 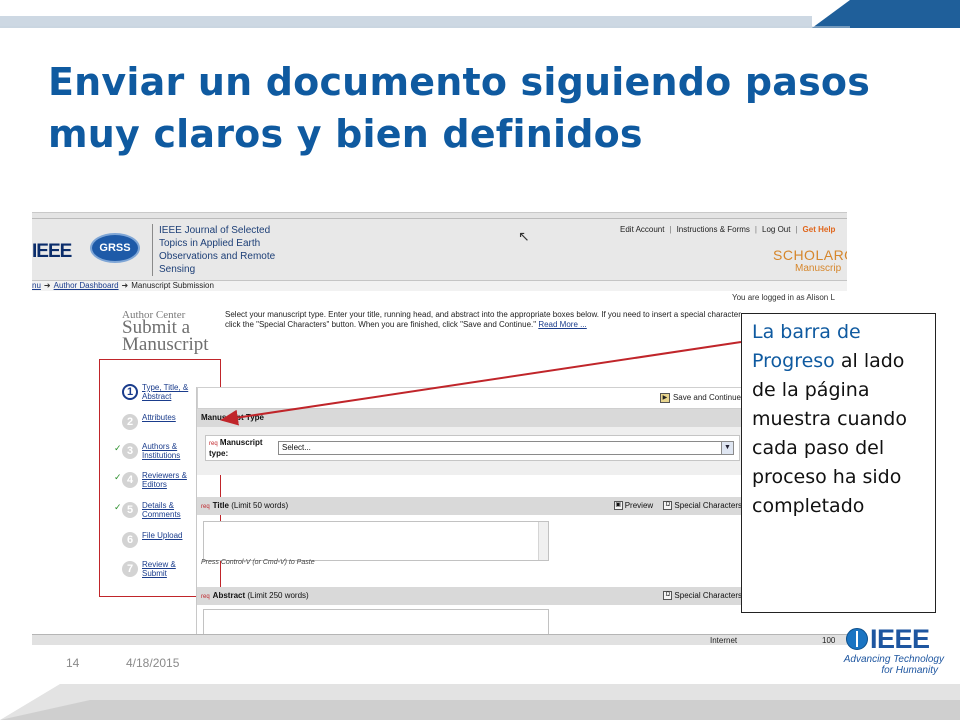 I want to click on internet-zone-status: Internet, so click(x=724, y=640).